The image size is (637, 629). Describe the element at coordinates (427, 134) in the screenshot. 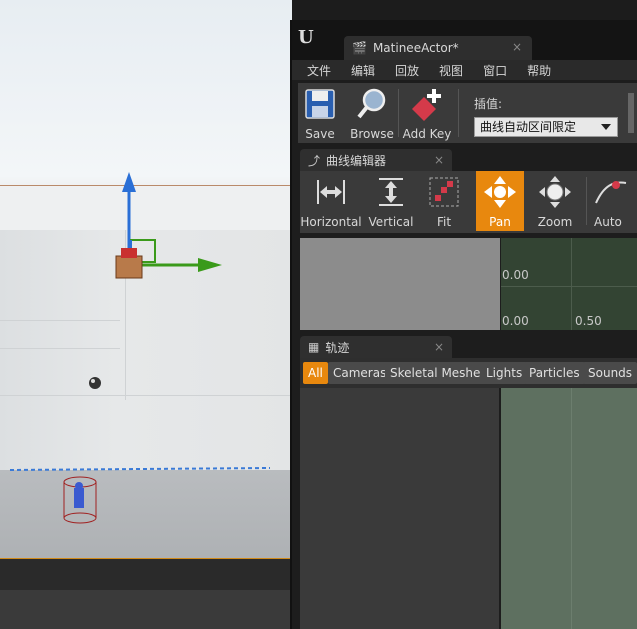

I see `add-key-label: Add Key` at that location.